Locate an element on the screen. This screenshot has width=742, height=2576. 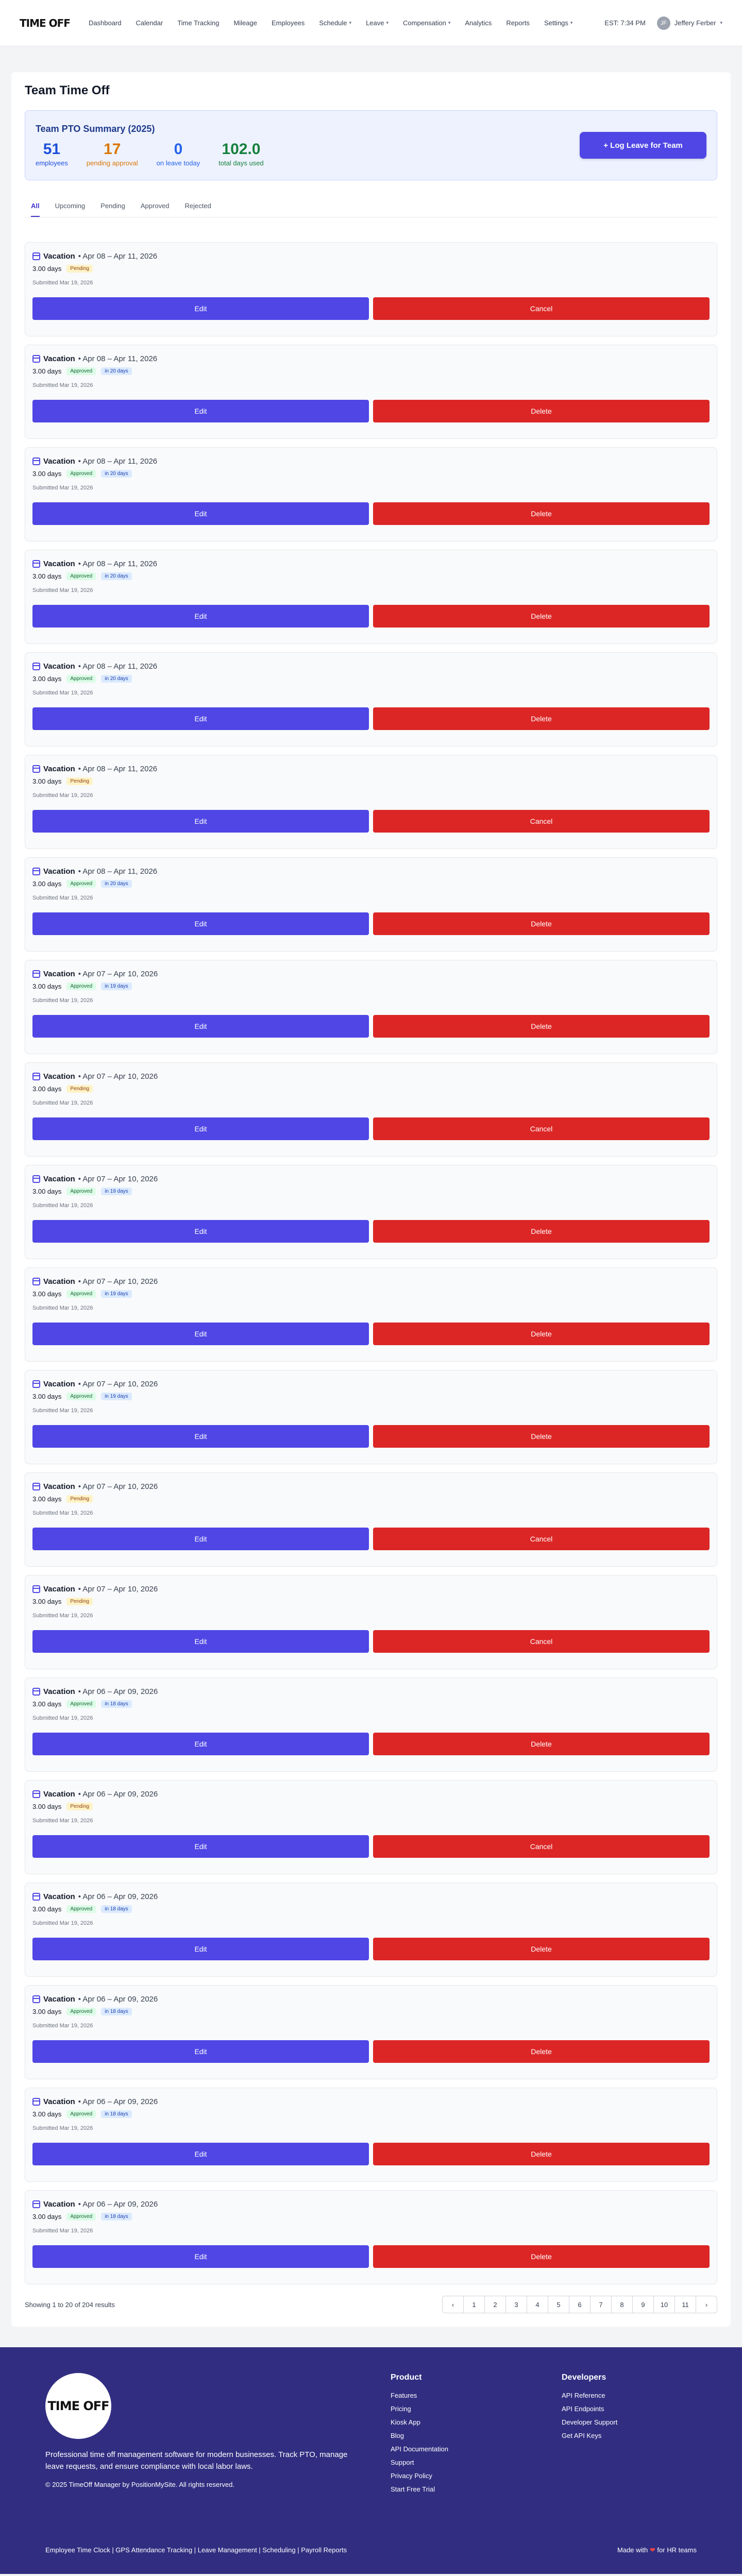
footer-link-kiosk-app: Kiosk App is located at coordinates (458, 2422).